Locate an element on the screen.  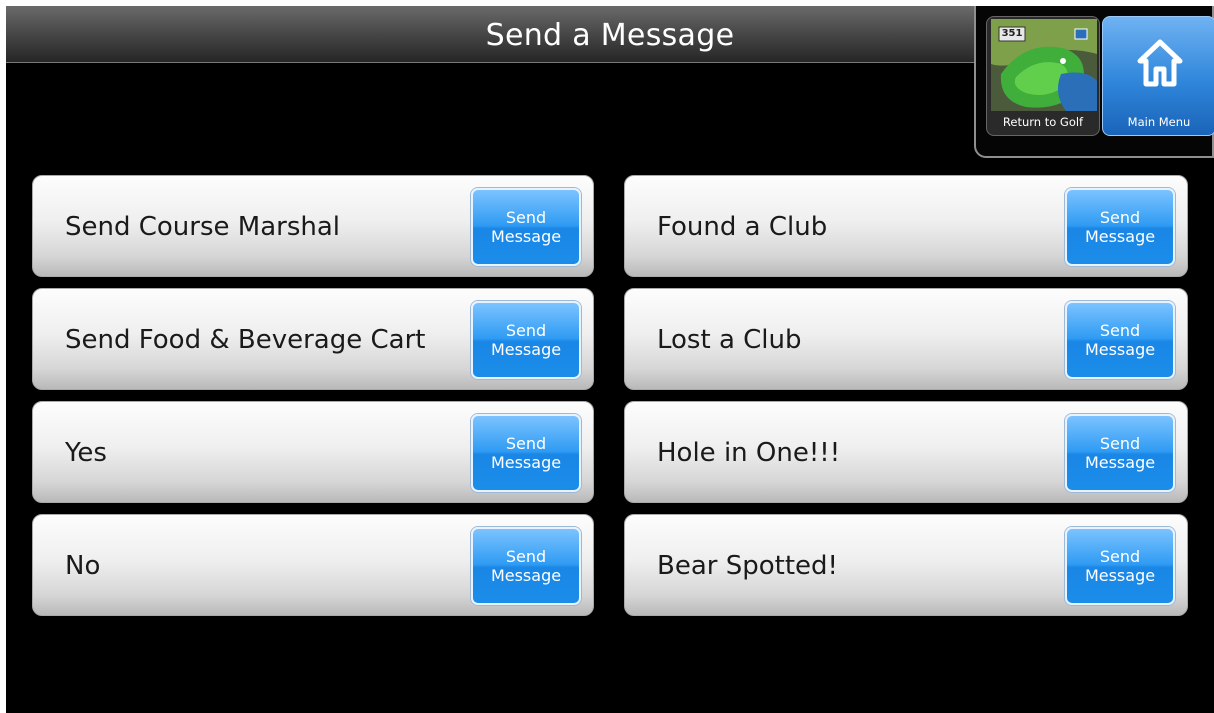
main-menu-button: Main Menu is located at coordinates (1158, 76).